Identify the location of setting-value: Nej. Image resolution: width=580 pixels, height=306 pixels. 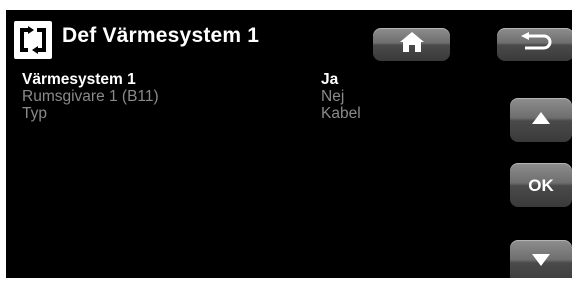
(333, 96).